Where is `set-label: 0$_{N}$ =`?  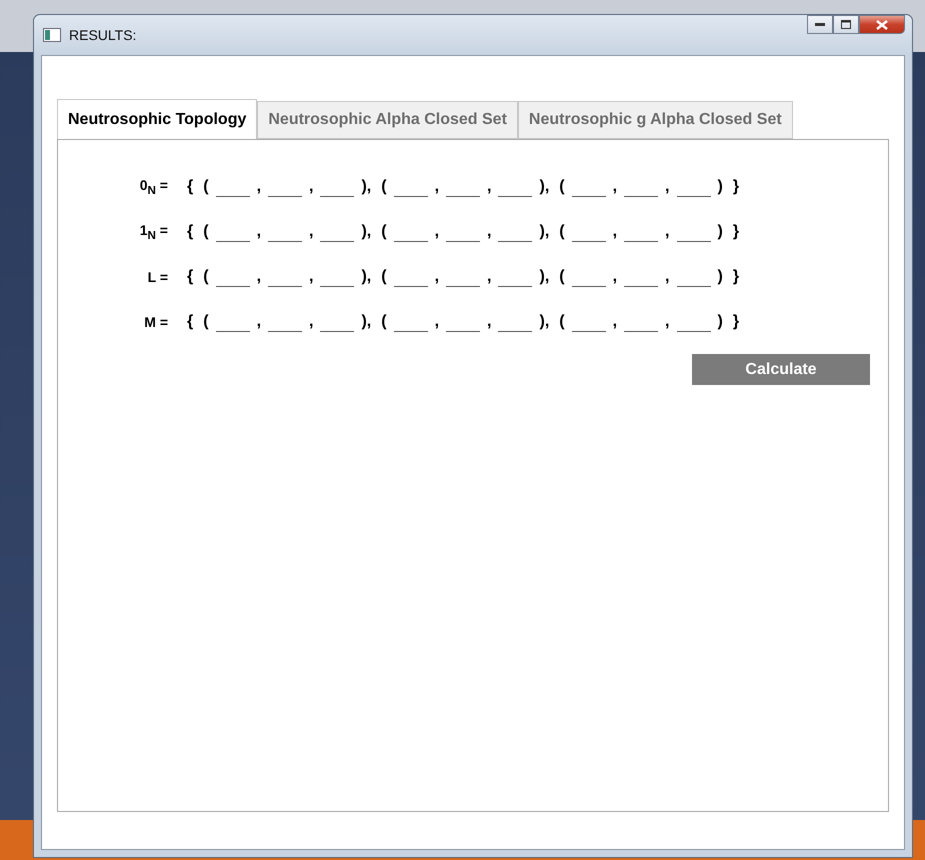
set-label: 0$_{N}$ = is located at coordinates (153, 187).